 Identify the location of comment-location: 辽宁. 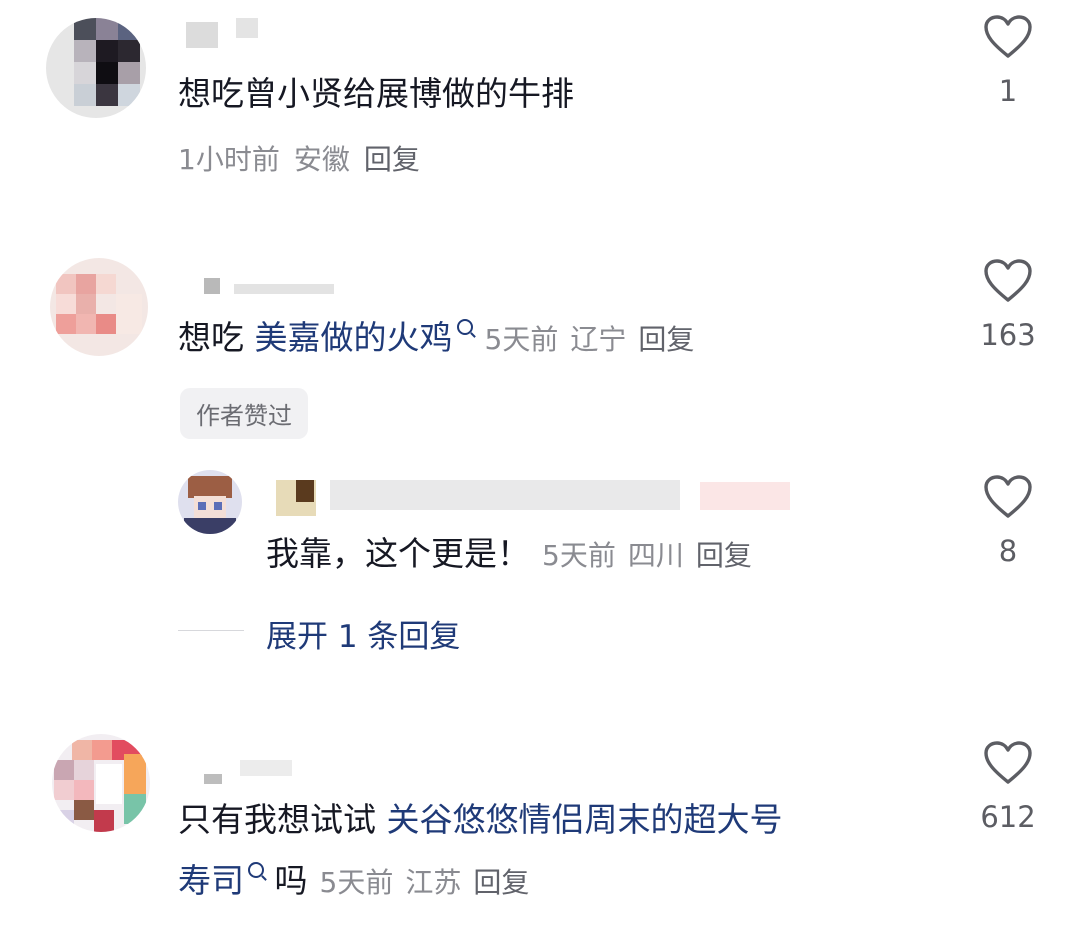
(598, 339).